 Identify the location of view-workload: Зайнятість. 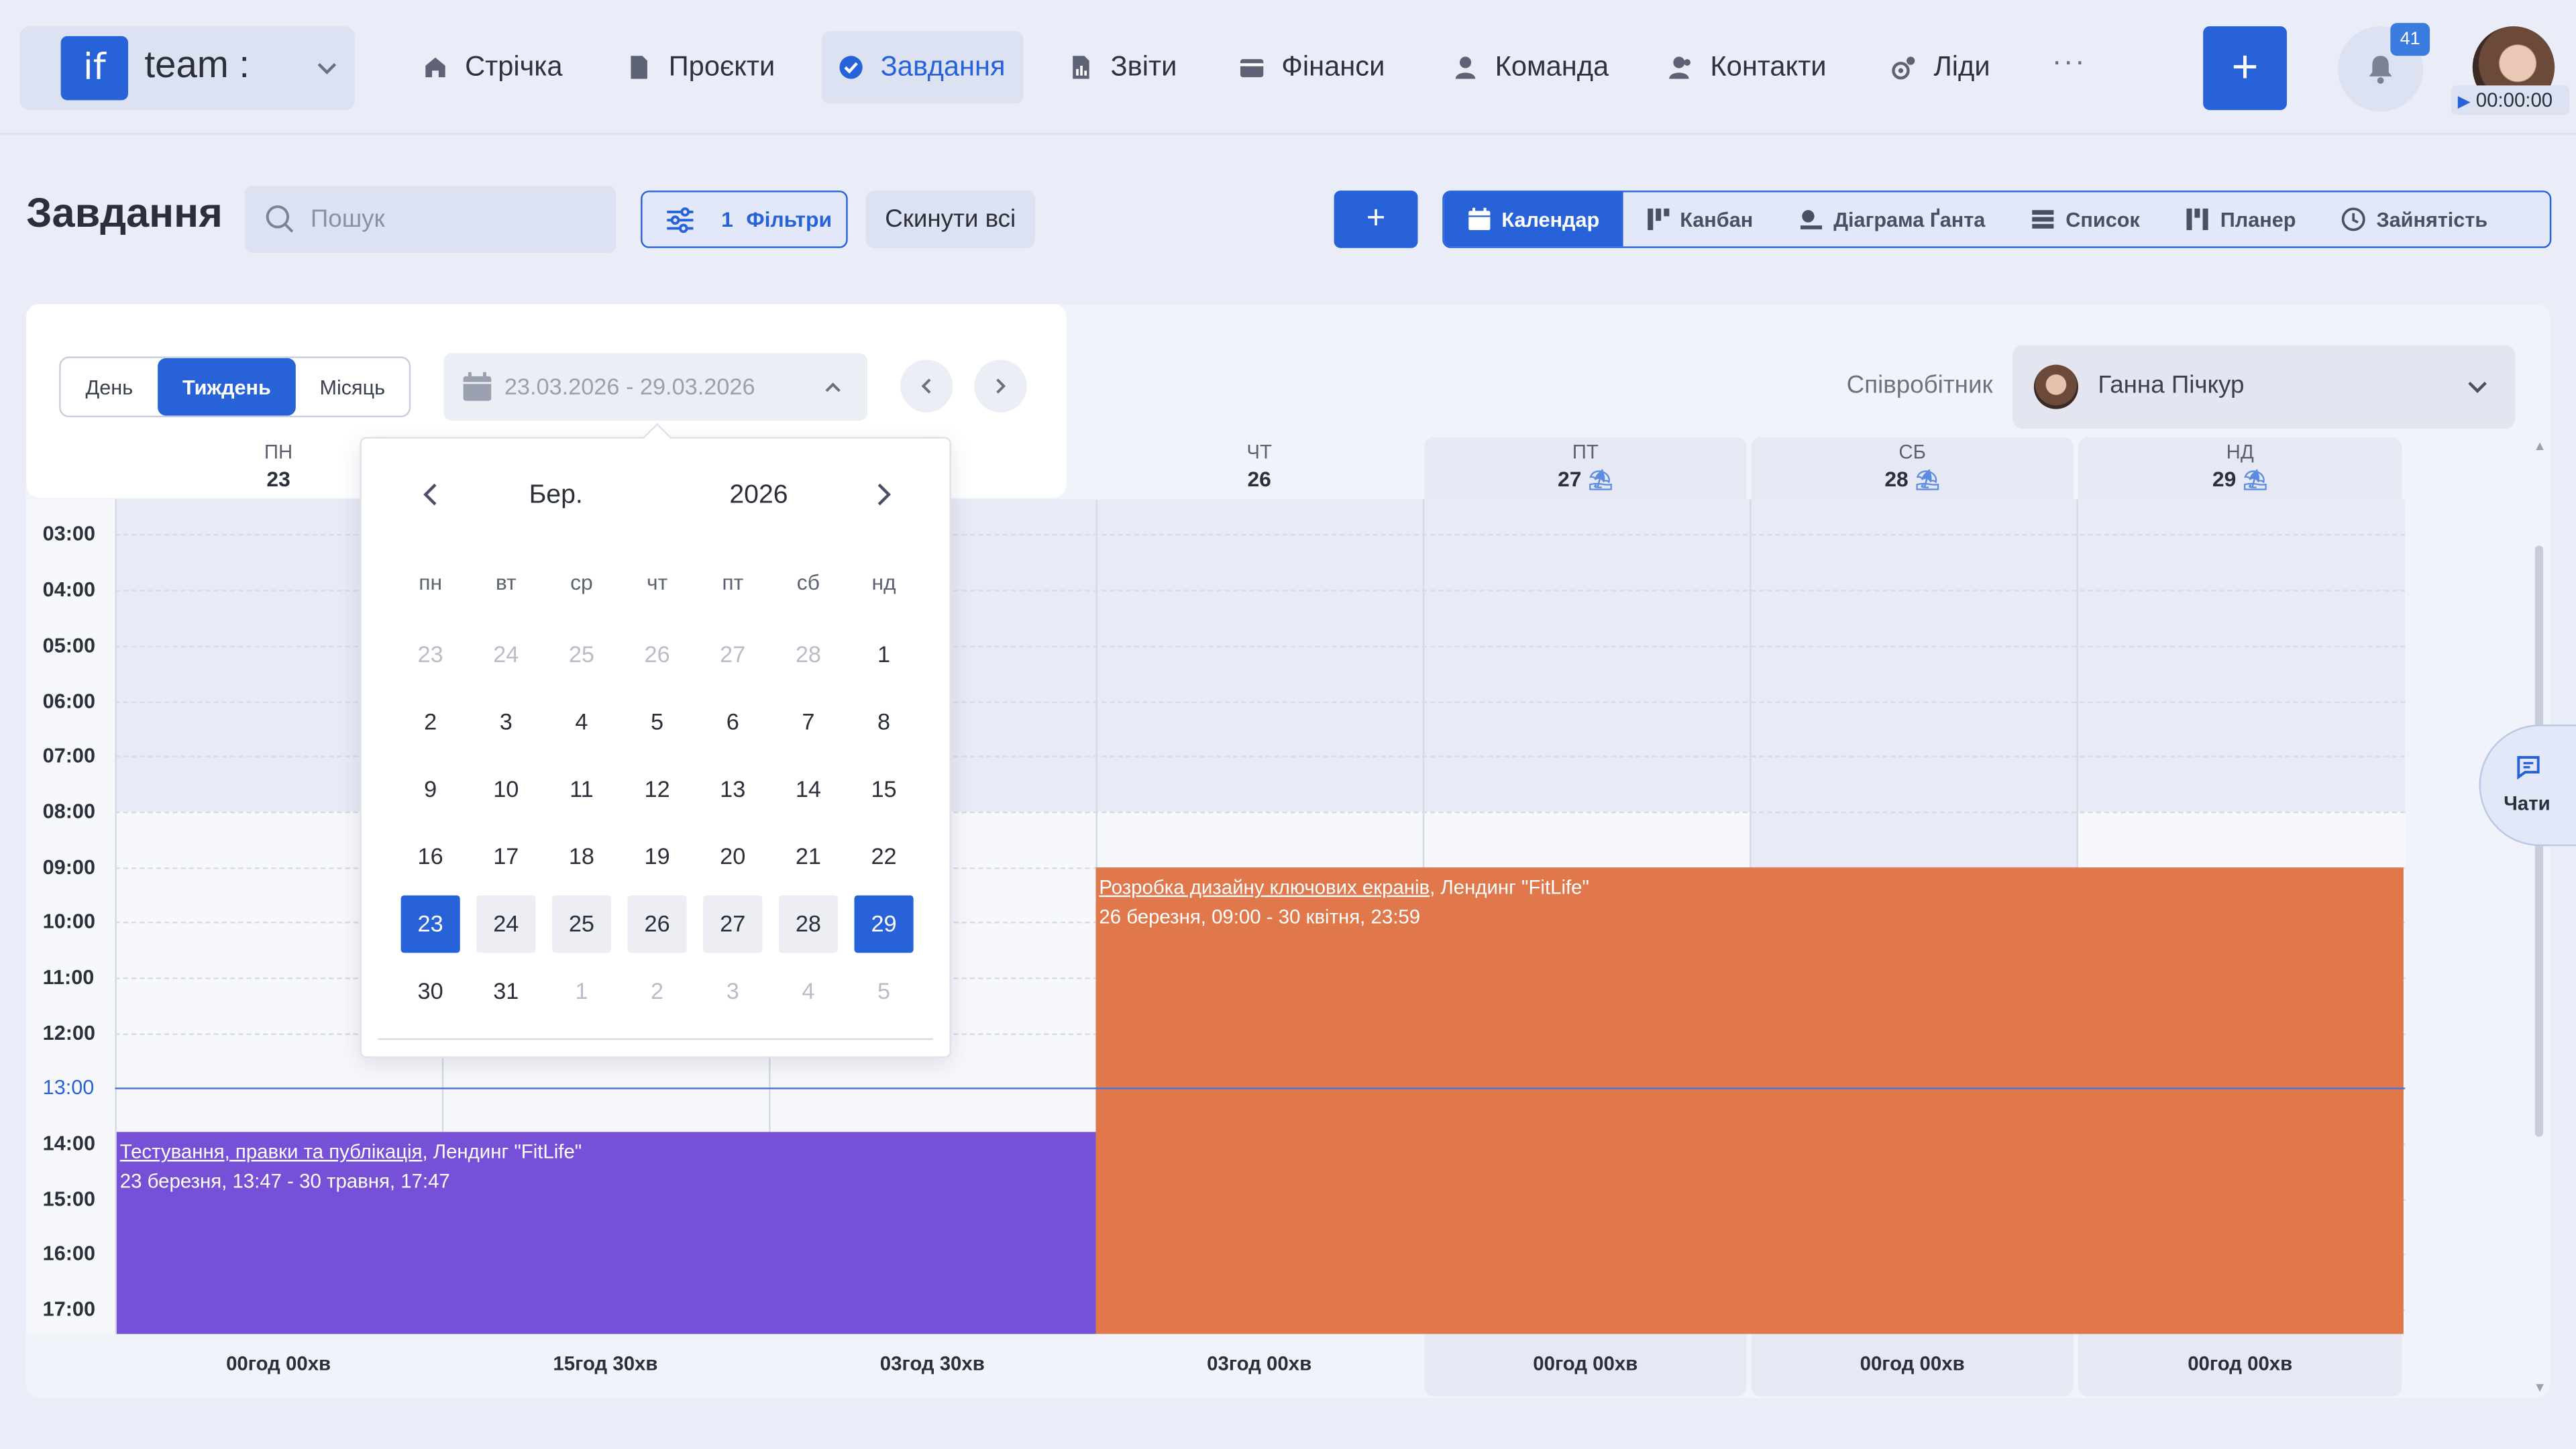
(2415, 220).